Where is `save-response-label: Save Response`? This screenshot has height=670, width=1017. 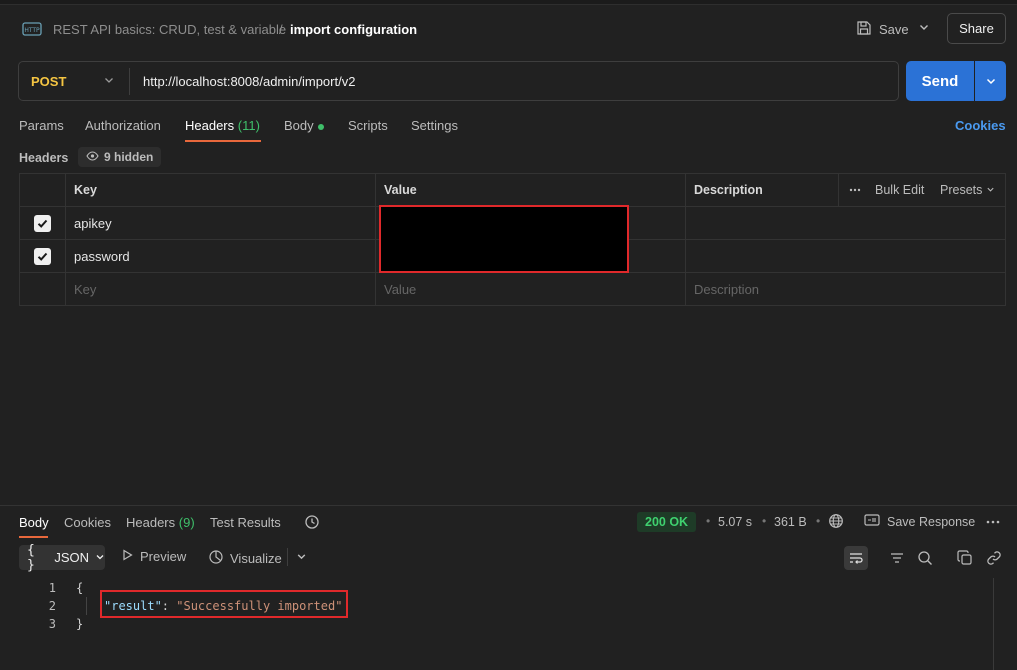
save-response-label: Save Response is located at coordinates (931, 521).